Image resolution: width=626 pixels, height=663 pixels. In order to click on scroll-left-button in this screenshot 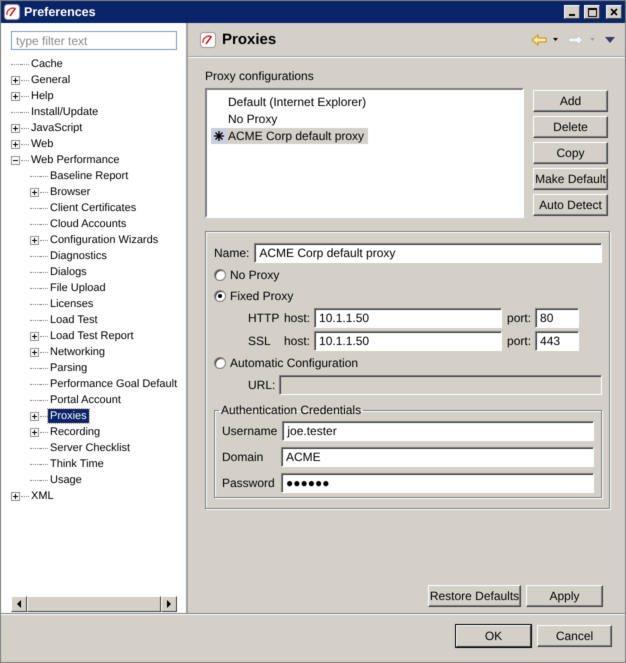, I will do `click(19, 604)`.